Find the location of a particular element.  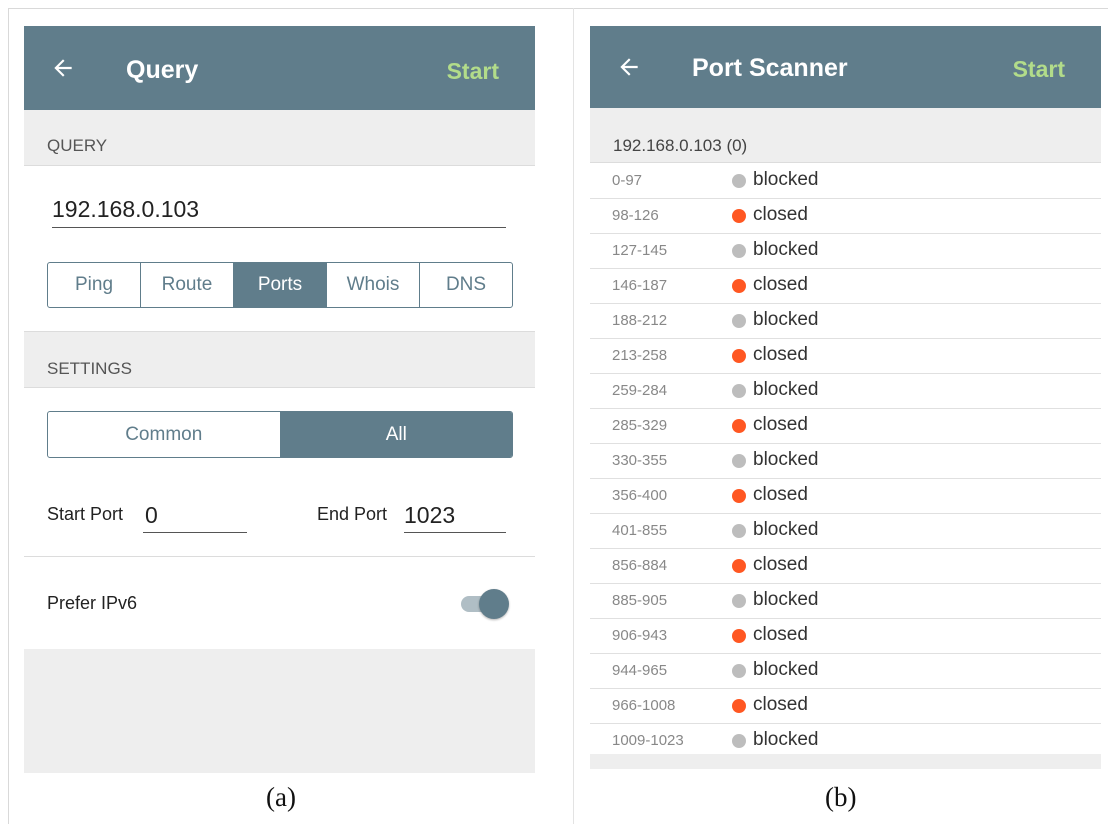

page-title: Port Scanner is located at coordinates (770, 68).